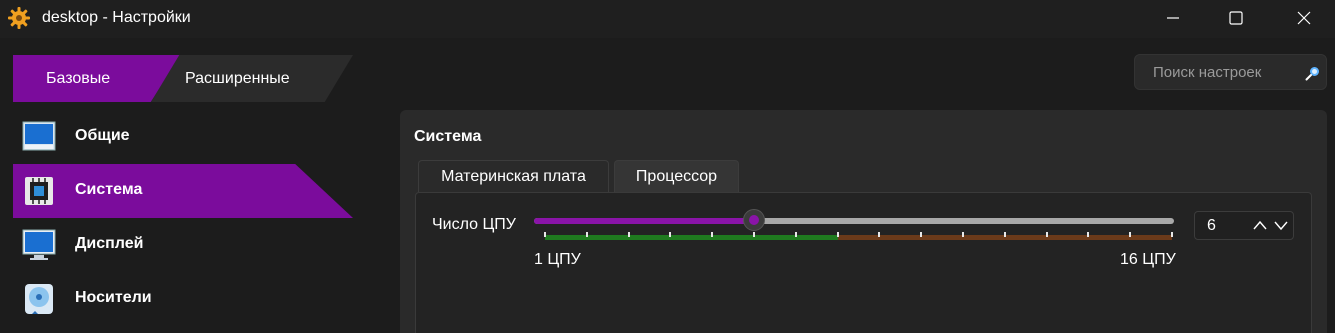 The height and width of the screenshot is (333, 1335). What do you see at coordinates (691, 237) in the screenshot?
I see `scale-recommended-range` at bounding box center [691, 237].